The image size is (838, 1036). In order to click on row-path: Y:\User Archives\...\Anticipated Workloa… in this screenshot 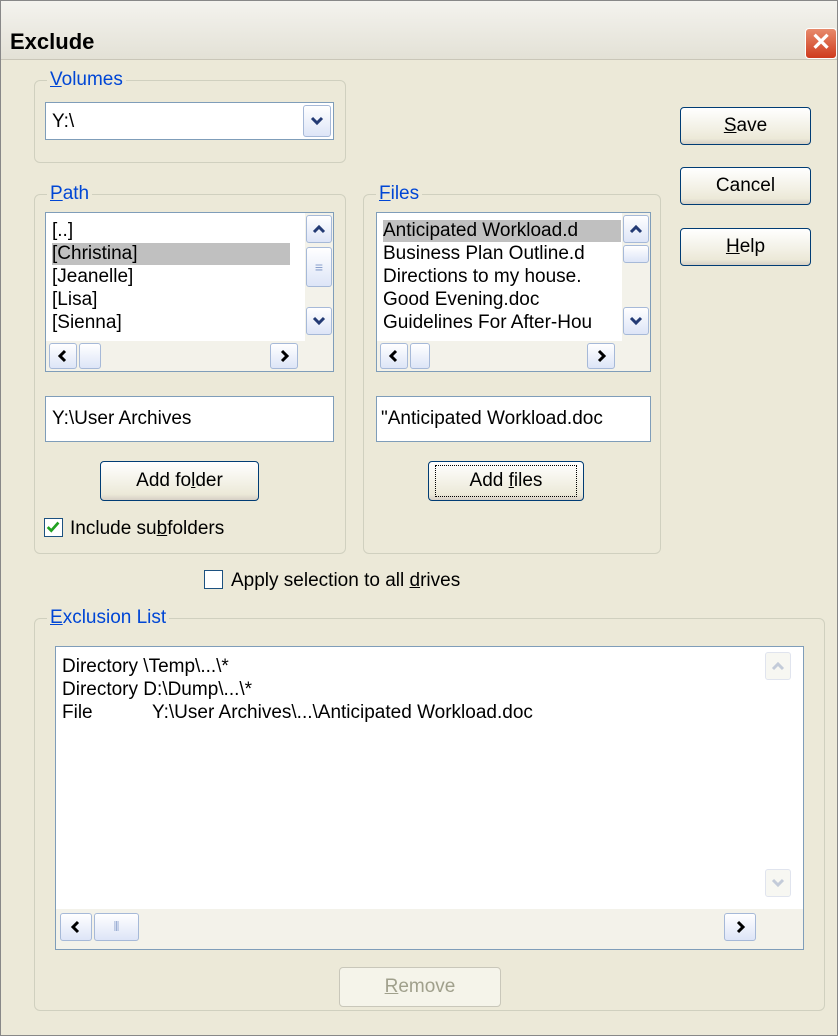, I will do `click(342, 712)`.